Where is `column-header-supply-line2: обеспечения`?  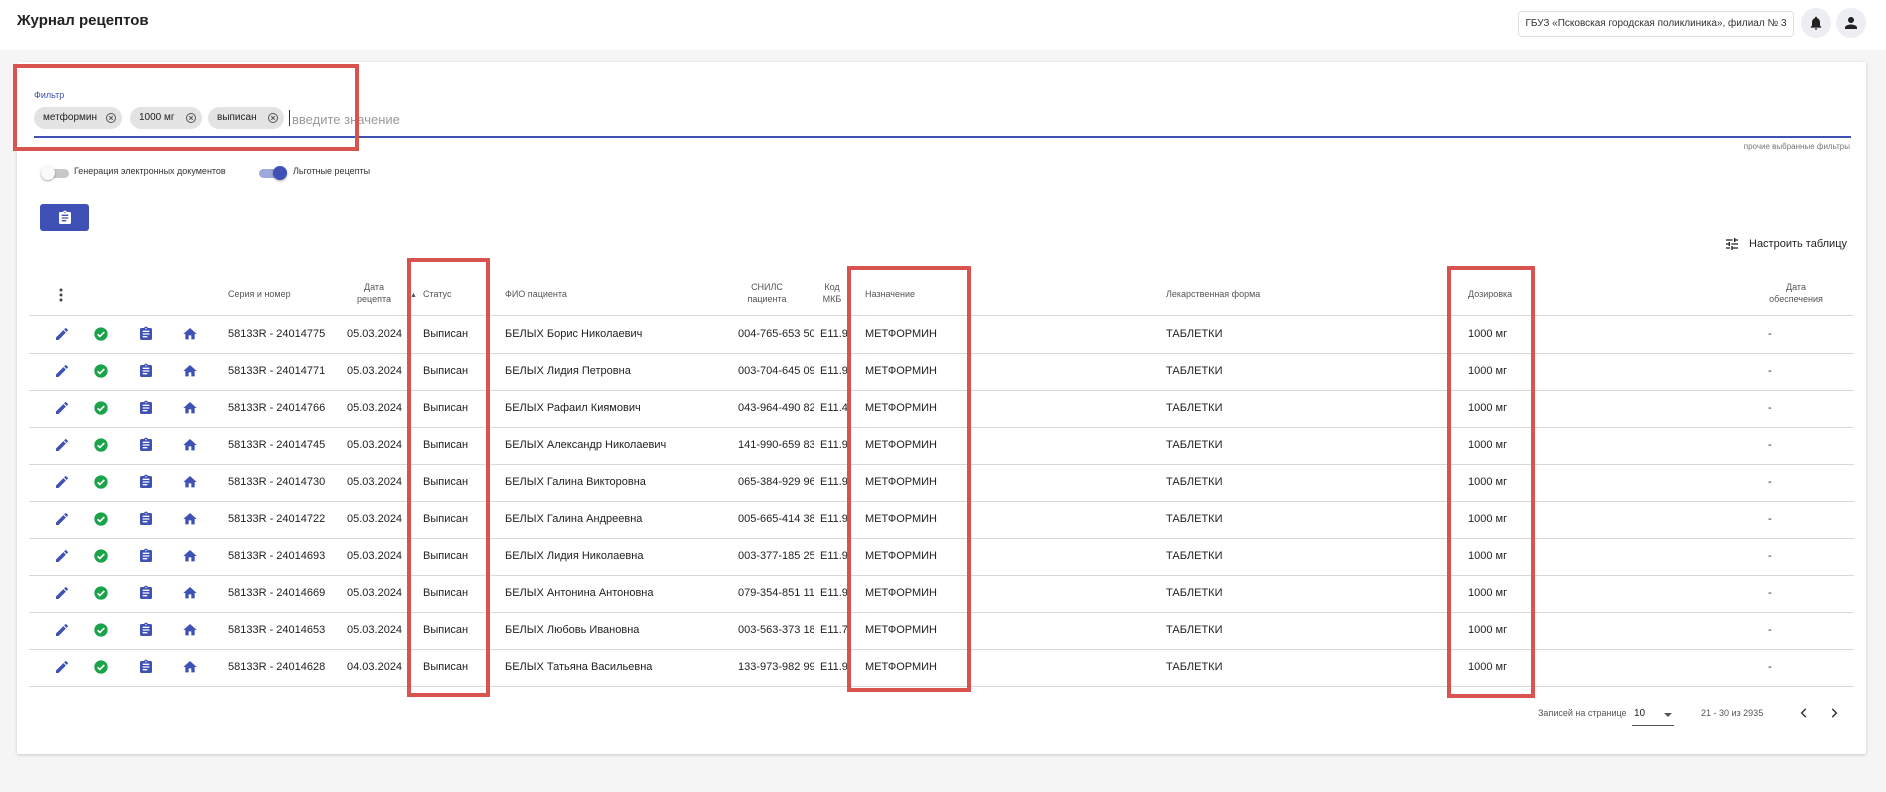 column-header-supply-line2: обеспечения is located at coordinates (1796, 299).